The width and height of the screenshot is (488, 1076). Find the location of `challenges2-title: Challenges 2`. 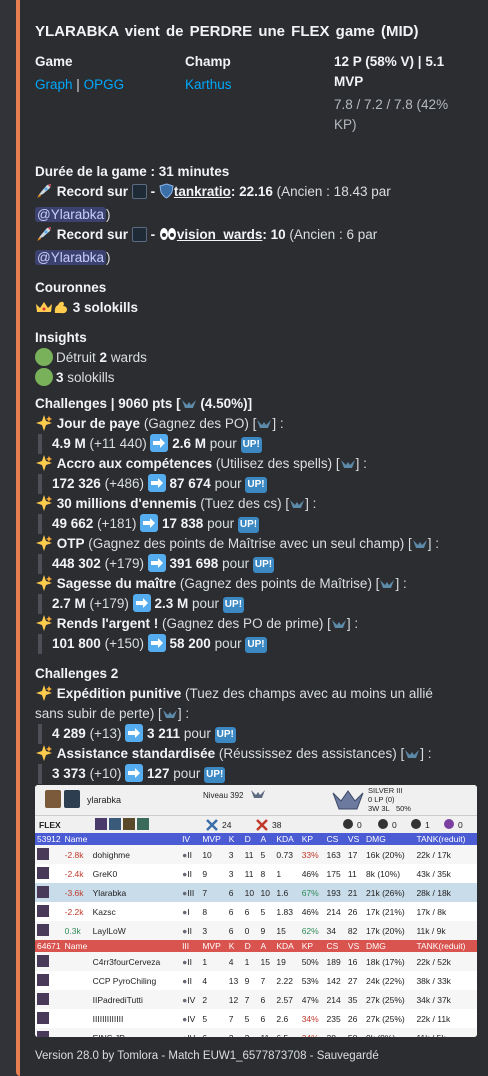

challenges2-title: Challenges 2 is located at coordinates (77, 673).